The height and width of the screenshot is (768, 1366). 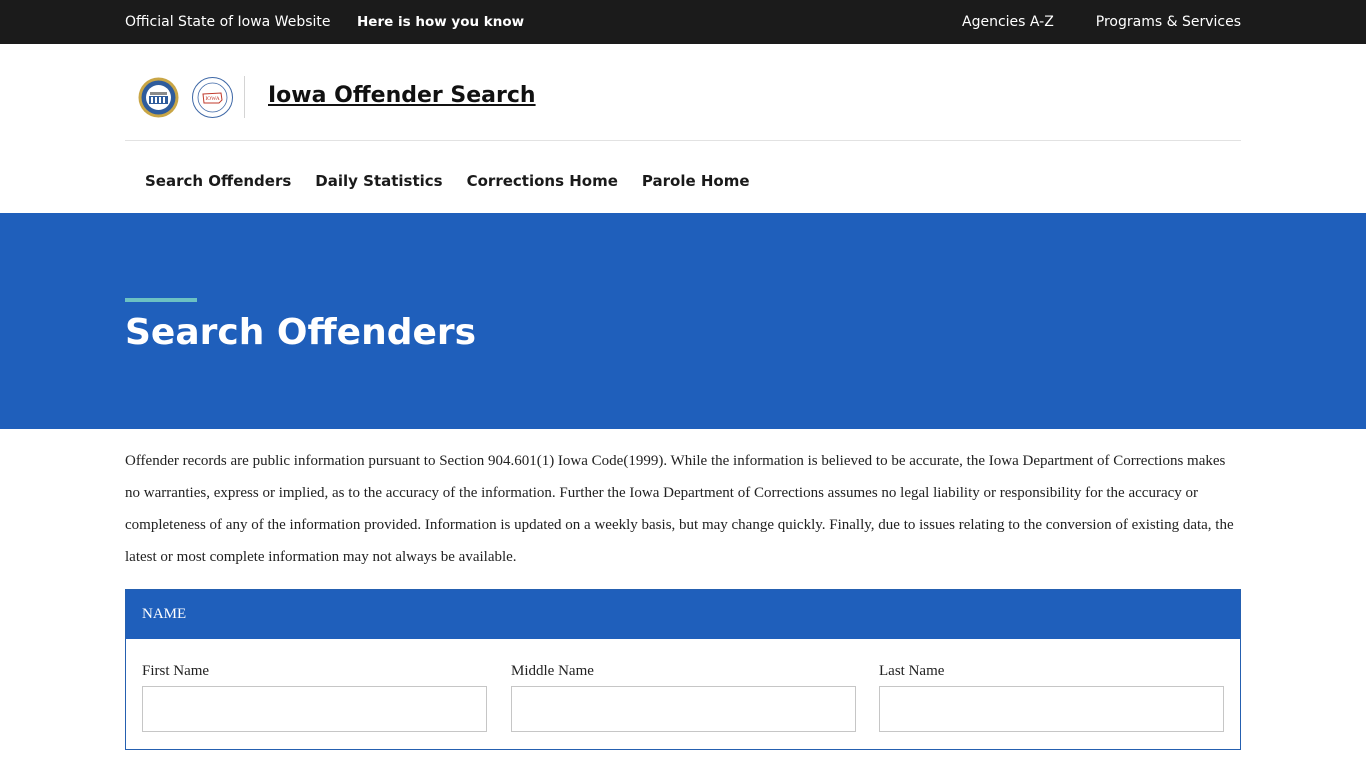 What do you see at coordinates (1168, 22) in the screenshot?
I see `programs-services-link: Programs & Services` at bounding box center [1168, 22].